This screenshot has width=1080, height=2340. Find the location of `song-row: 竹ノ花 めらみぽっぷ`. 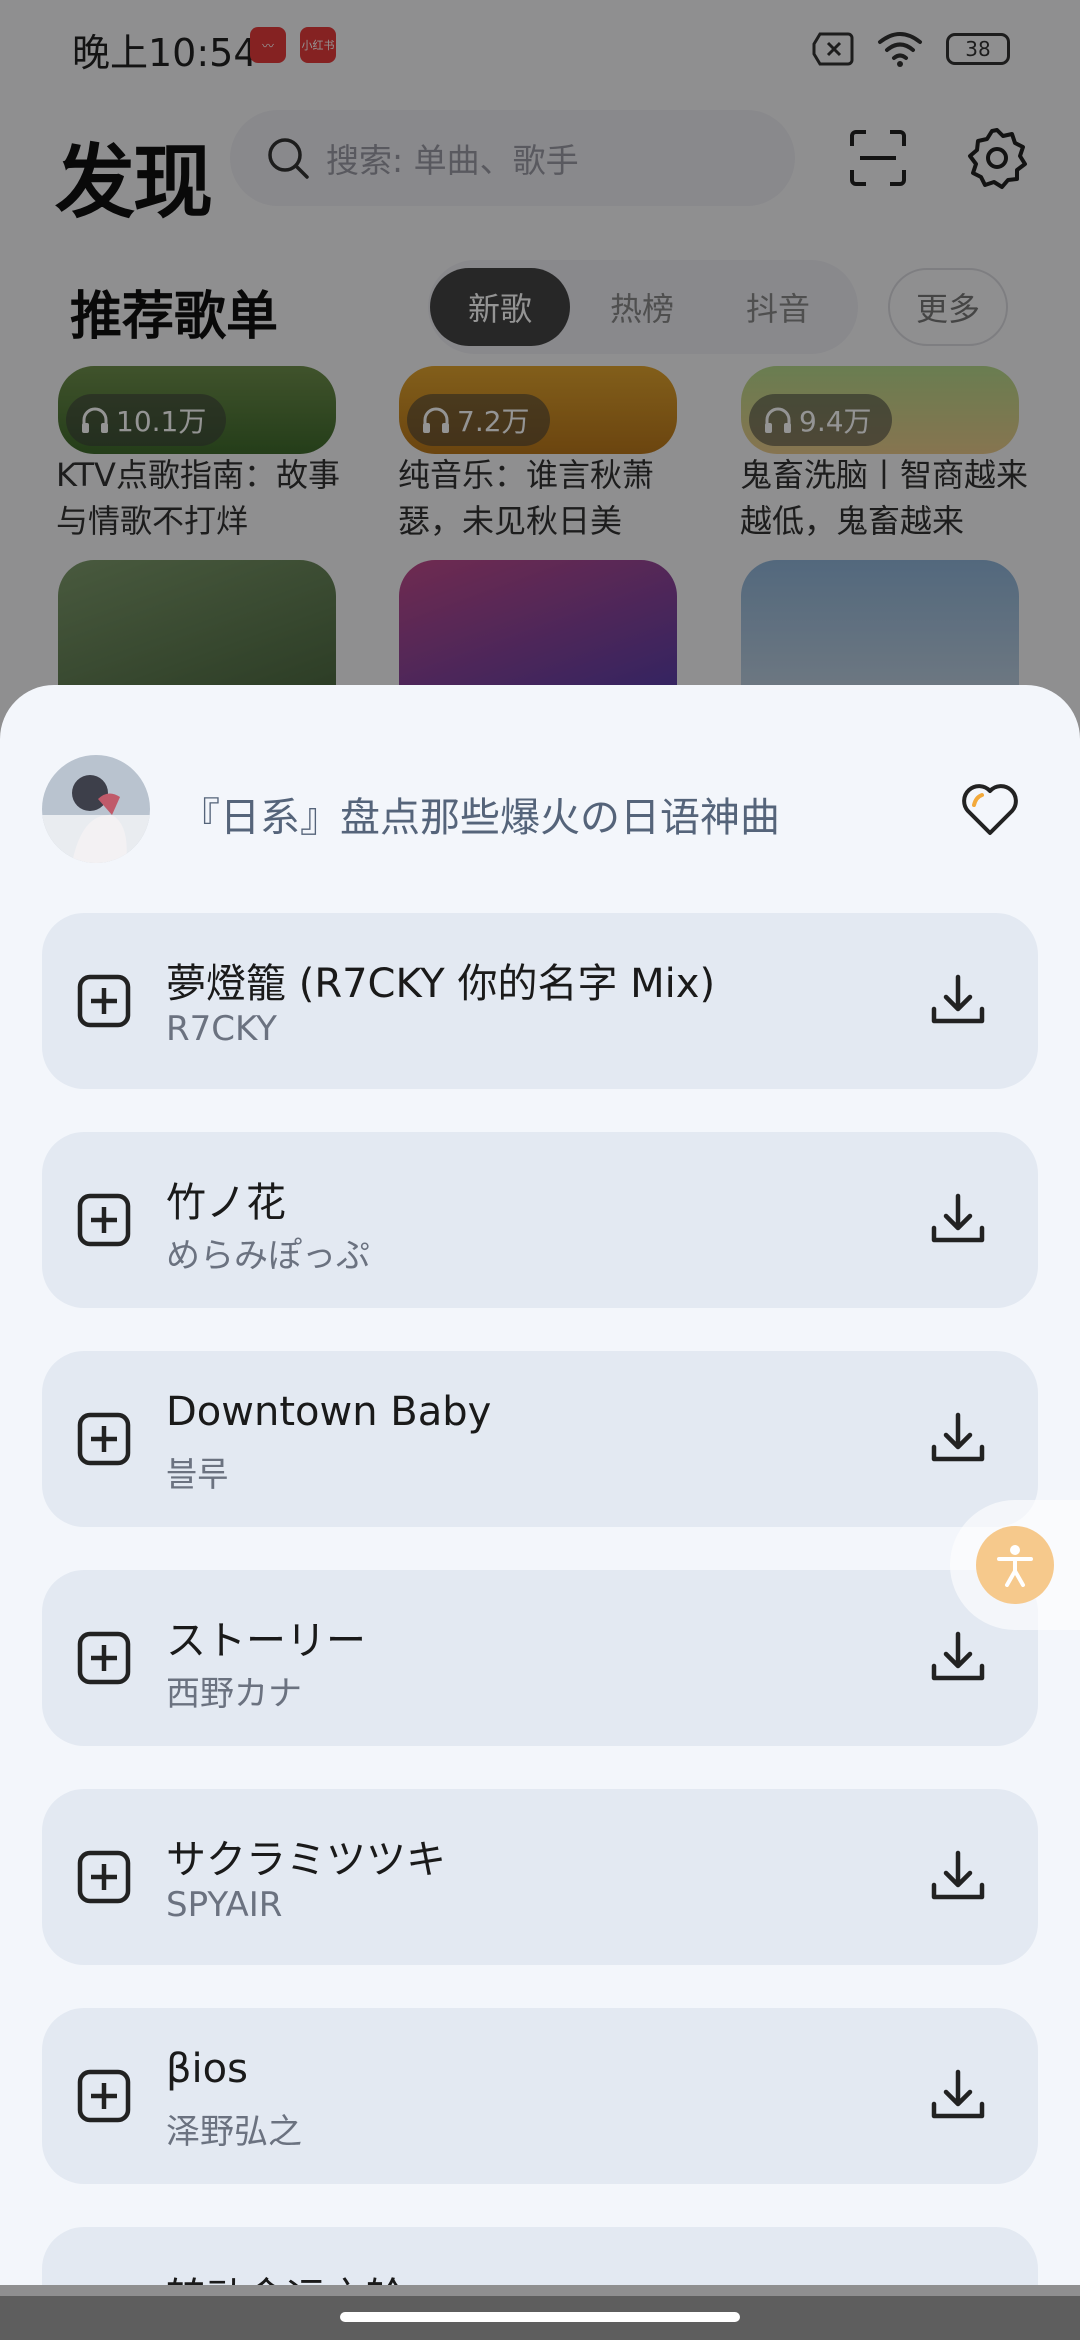

song-row: 竹ノ花 めらみぽっぷ is located at coordinates (540, 1220).